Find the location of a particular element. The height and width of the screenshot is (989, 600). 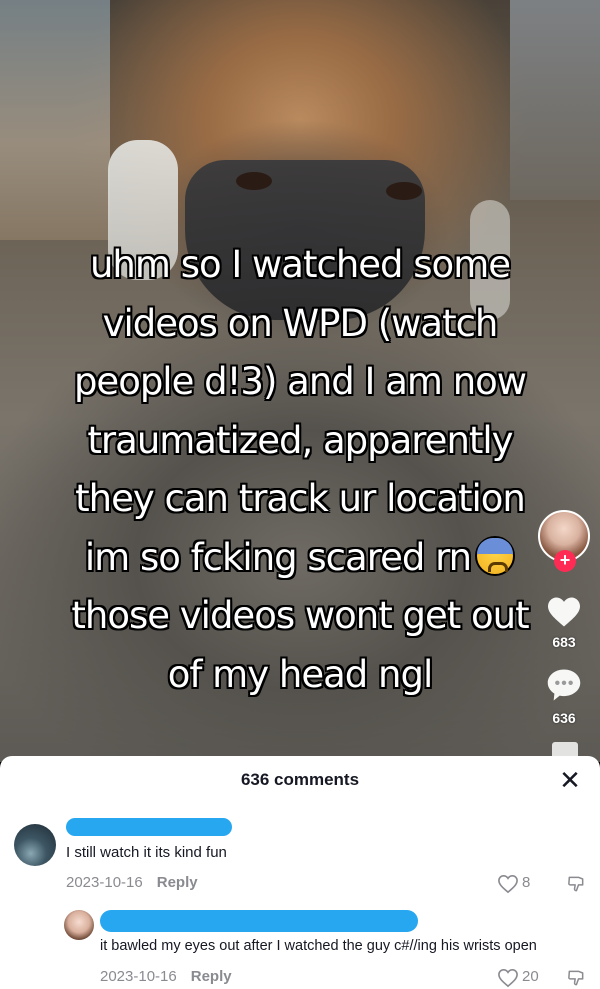

follow-plus-button: + is located at coordinates (565, 561).